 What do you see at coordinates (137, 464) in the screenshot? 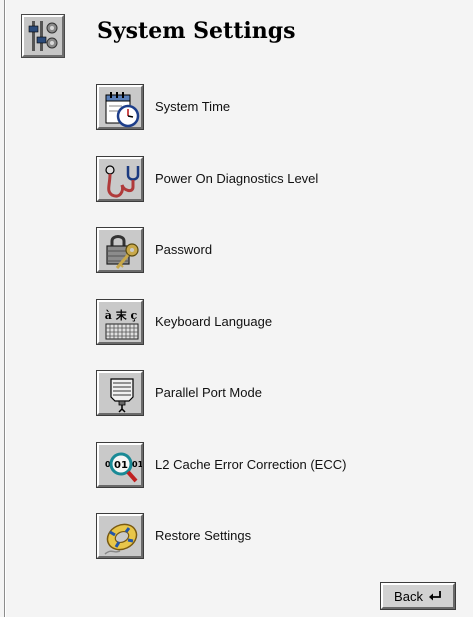
I see `ecc-icon-text-right: 01` at bounding box center [137, 464].